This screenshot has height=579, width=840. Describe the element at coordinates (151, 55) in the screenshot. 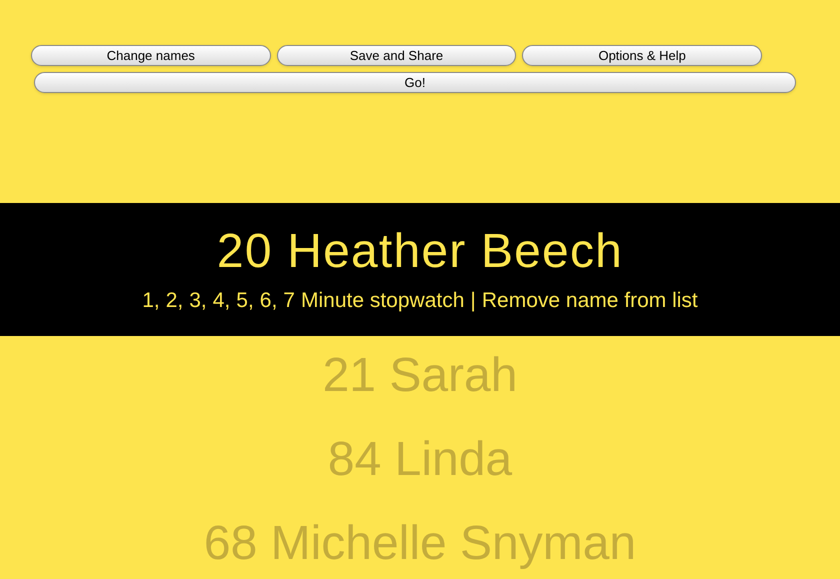

I see `toolbar-button: Change names` at that location.